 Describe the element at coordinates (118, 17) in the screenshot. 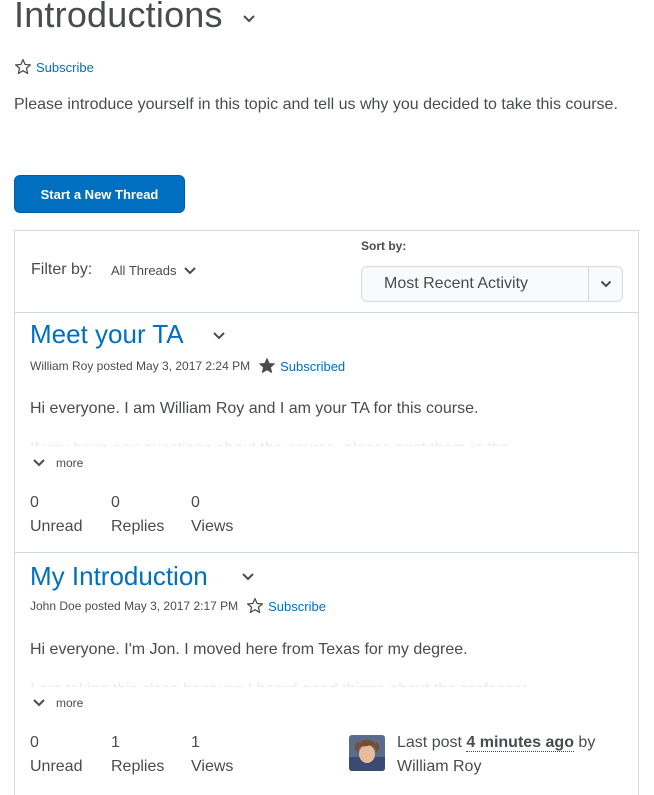

I see `page-title: Introductions` at that location.